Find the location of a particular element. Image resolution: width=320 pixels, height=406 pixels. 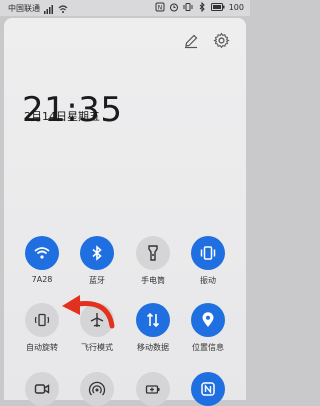

status-right: N 100 is located at coordinates (199, 7).